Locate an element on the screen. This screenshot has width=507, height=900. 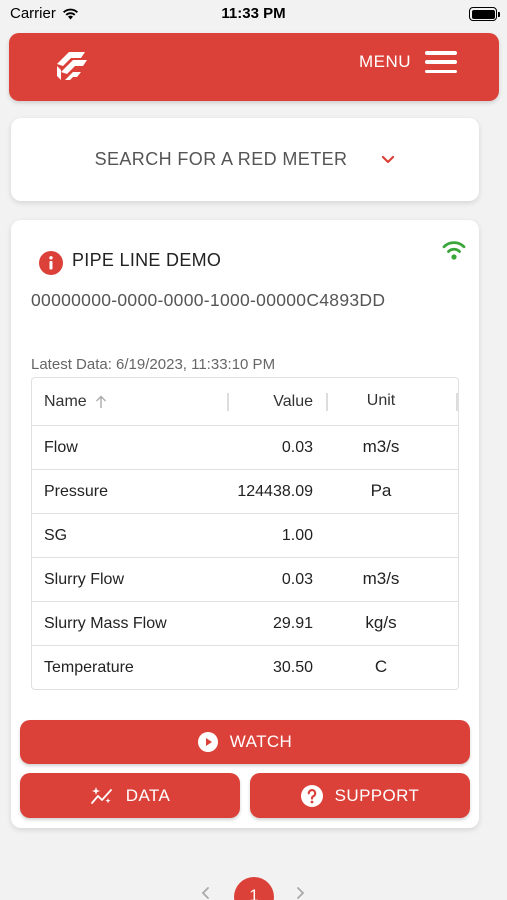
data-button: DATA is located at coordinates (130, 795).